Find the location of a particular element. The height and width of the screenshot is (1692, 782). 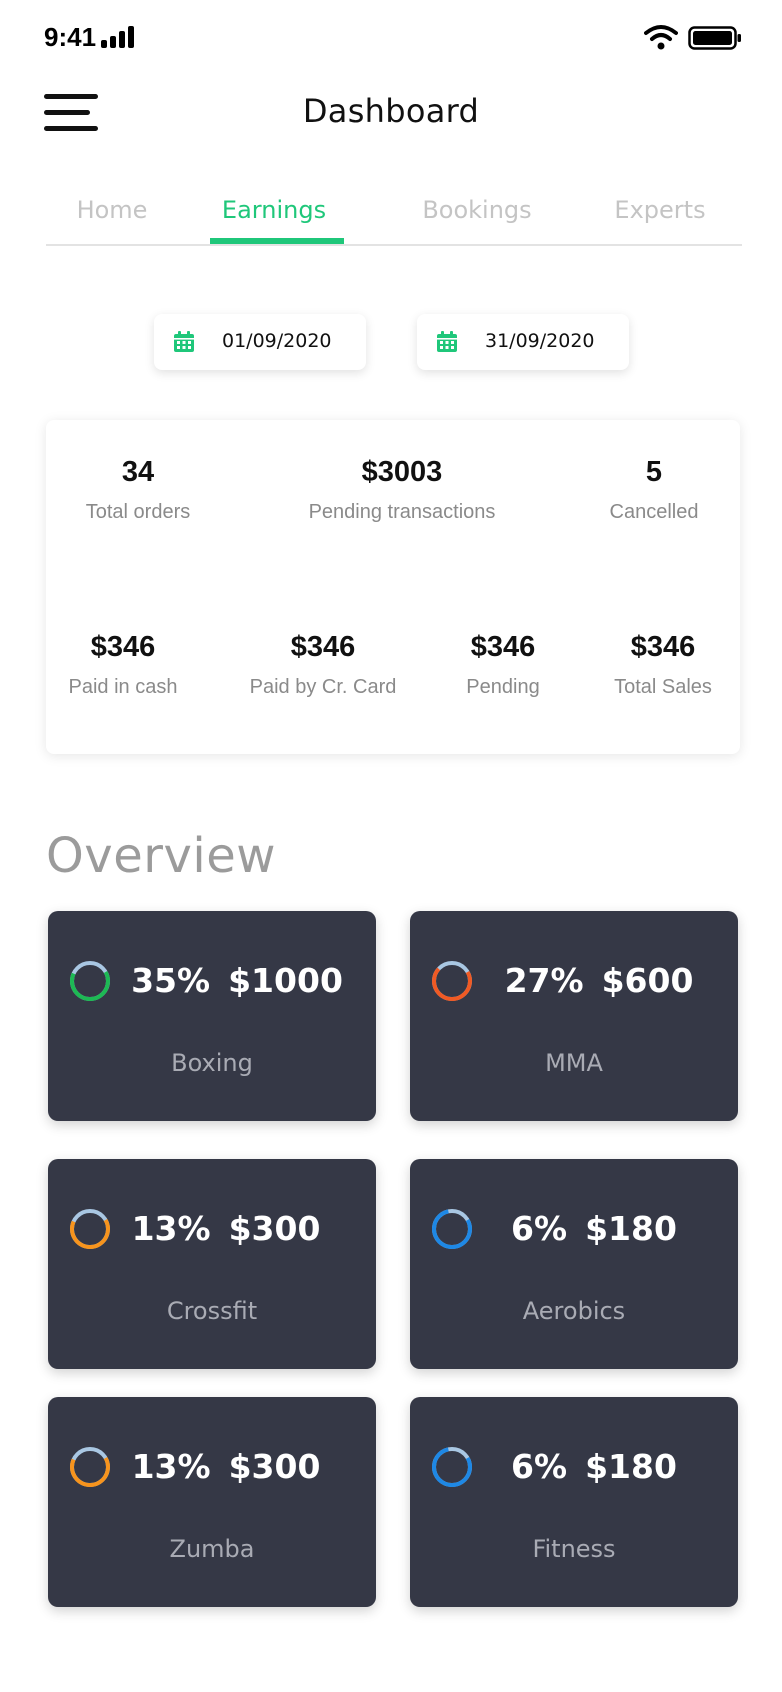

stat-total-orders: 34 Total orders is located at coordinates (138, 490).